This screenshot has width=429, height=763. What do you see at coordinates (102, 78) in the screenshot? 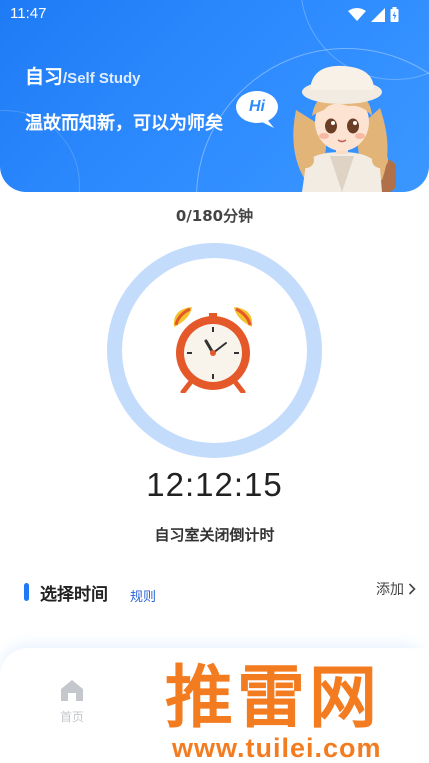
I see `title-english: /Self Study` at bounding box center [102, 78].